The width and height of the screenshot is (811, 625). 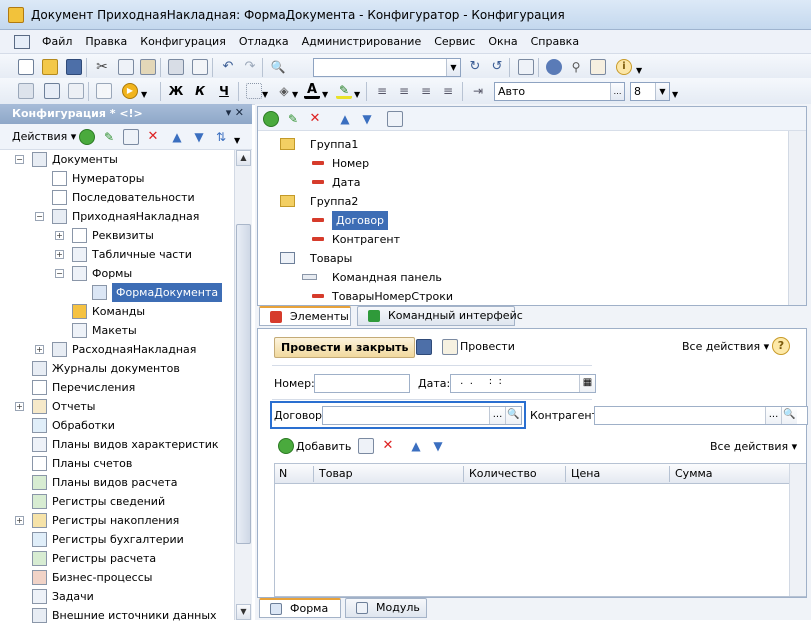 What do you see at coordinates (526, 67) in the screenshot?
I see `windows-icon` at bounding box center [526, 67].